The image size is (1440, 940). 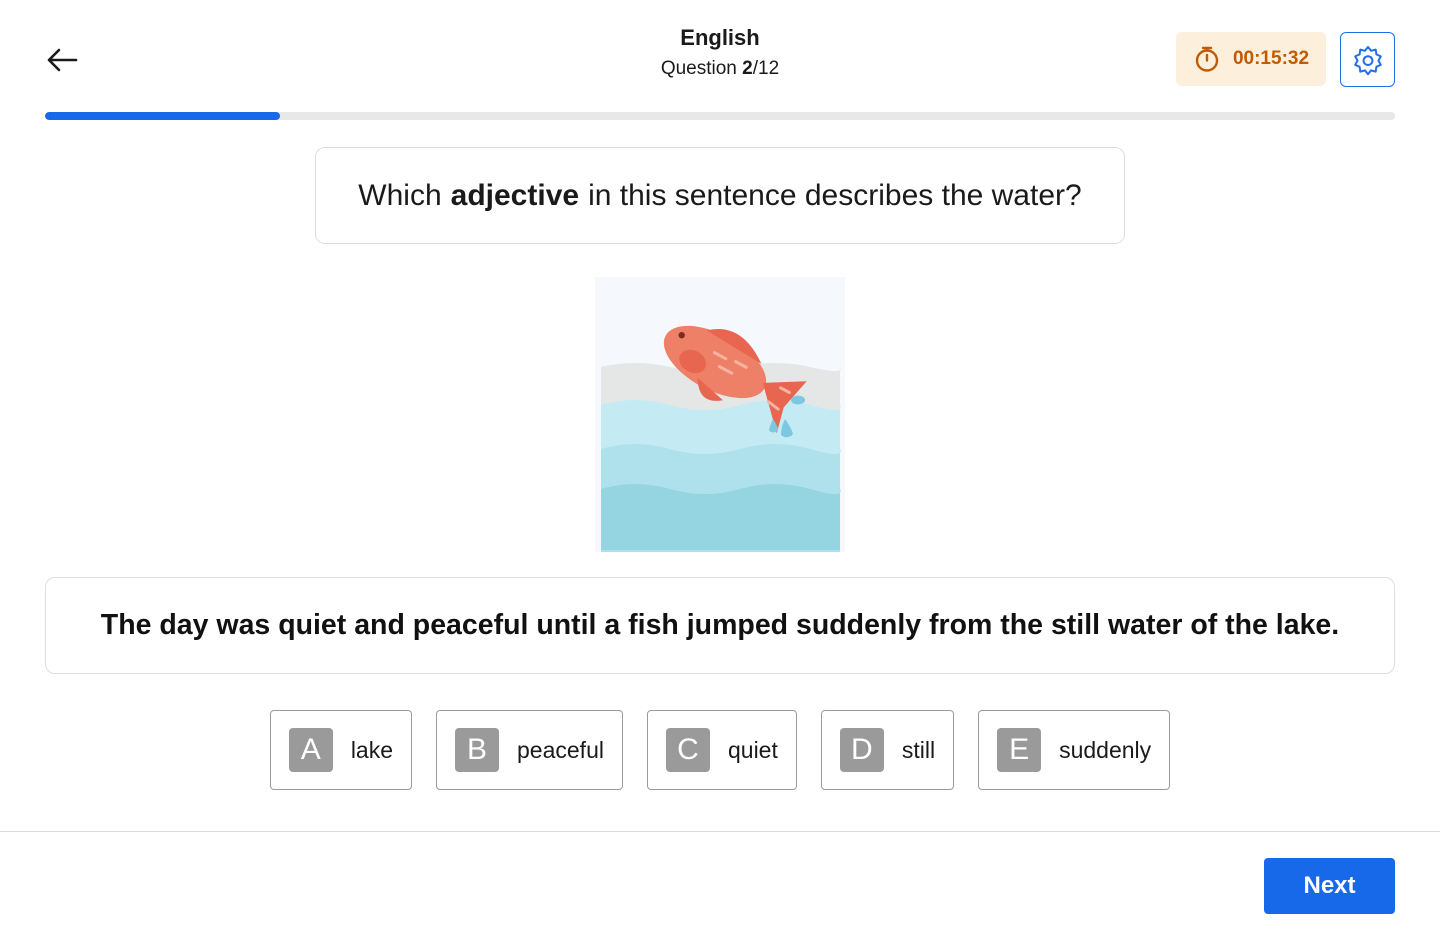 What do you see at coordinates (720, 116) in the screenshot?
I see `progress-bar` at bounding box center [720, 116].